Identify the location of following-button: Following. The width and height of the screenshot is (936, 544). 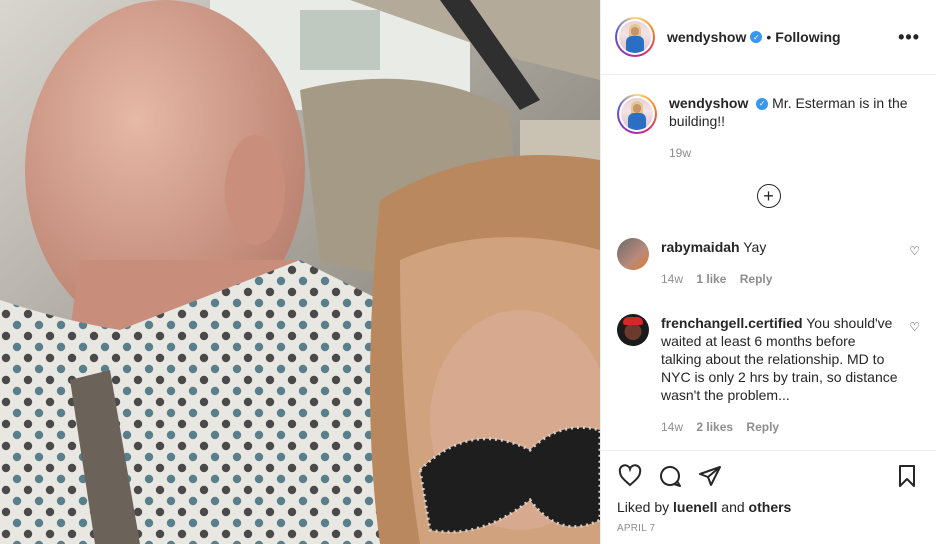
(807, 37).